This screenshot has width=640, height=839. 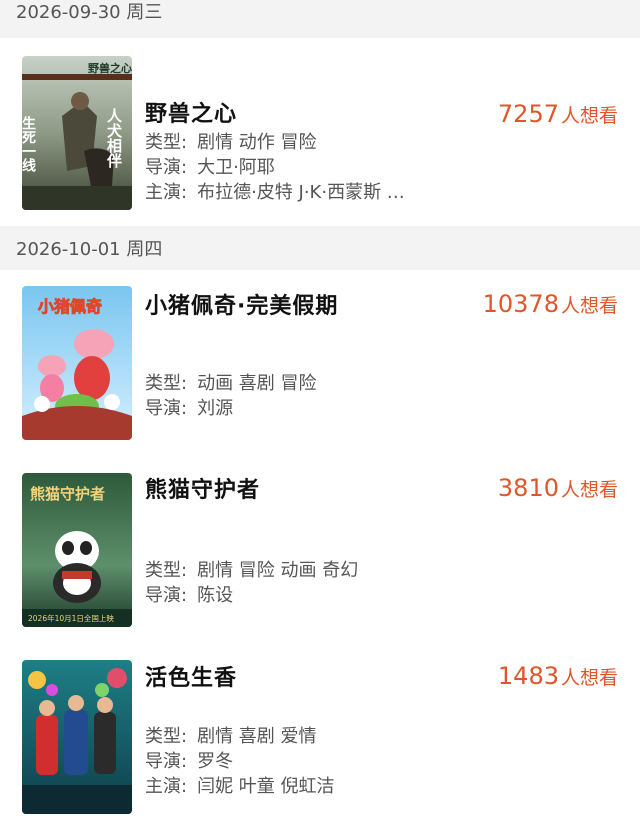 What do you see at coordinates (251, 583) in the screenshot?
I see `movie-meta: 类型: 剧情 冒险 动画 奇幻 导演: 陈设` at bounding box center [251, 583].